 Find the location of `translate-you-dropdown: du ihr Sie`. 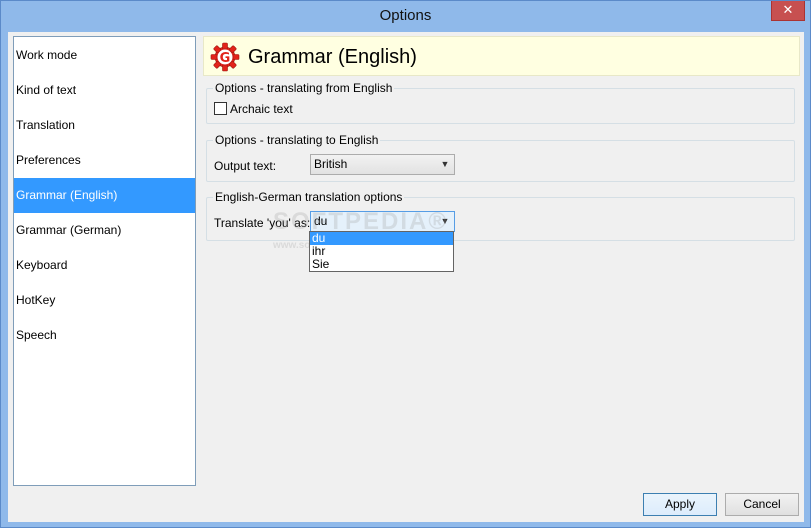

translate-you-dropdown: du ihr Sie is located at coordinates (381, 251).